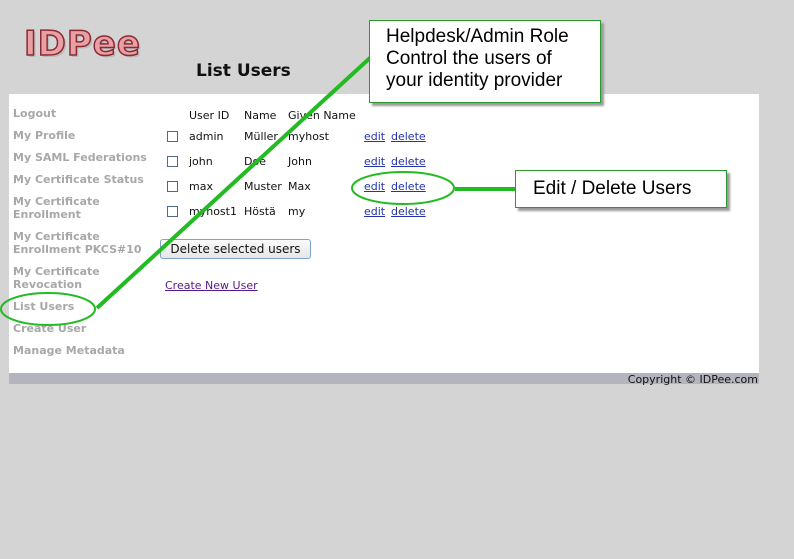 The image size is (794, 559). I want to click on callout-line: Helpdesk/Admin Role, so click(477, 36).